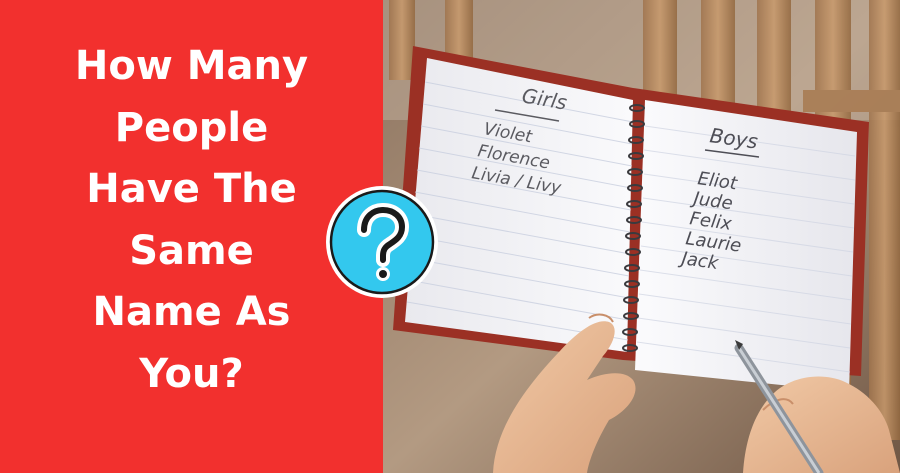 The image size is (900, 473). Describe the element at coordinates (191, 127) in the screenshot. I see `headline-line: People` at that location.